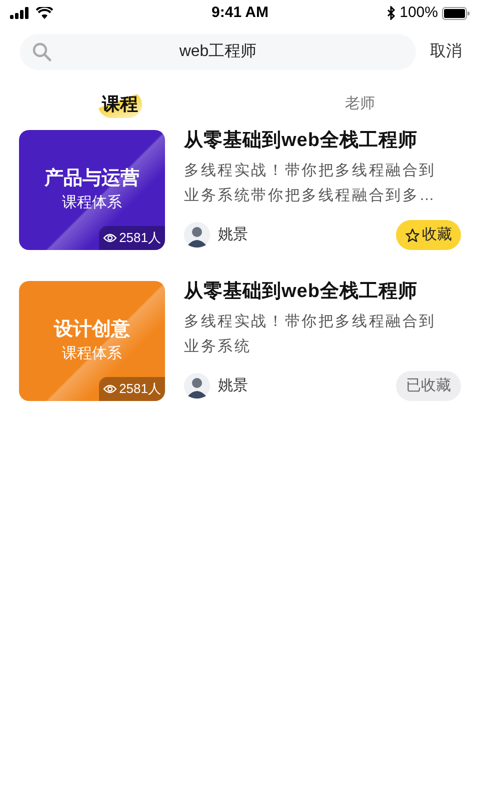 The height and width of the screenshot is (800, 480). I want to click on search-field: web工程师, so click(218, 52).